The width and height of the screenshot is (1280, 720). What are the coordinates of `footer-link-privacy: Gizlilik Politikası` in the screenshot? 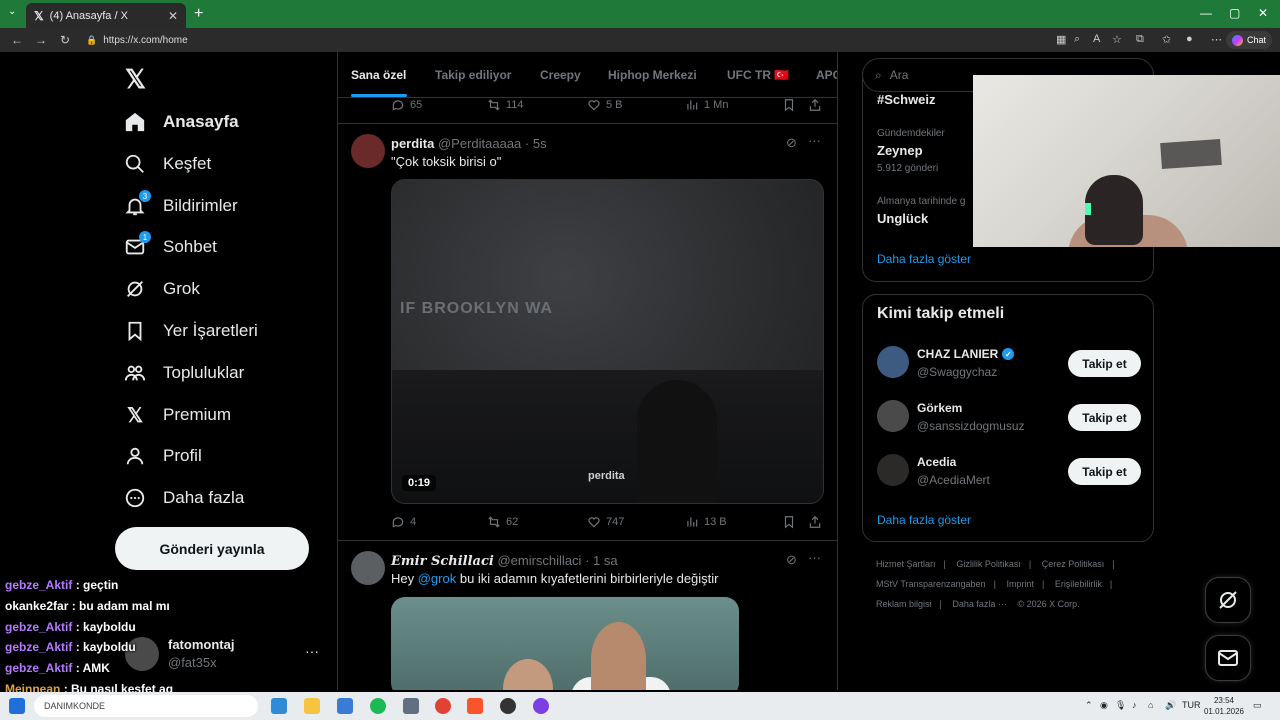 It's located at (988, 564).